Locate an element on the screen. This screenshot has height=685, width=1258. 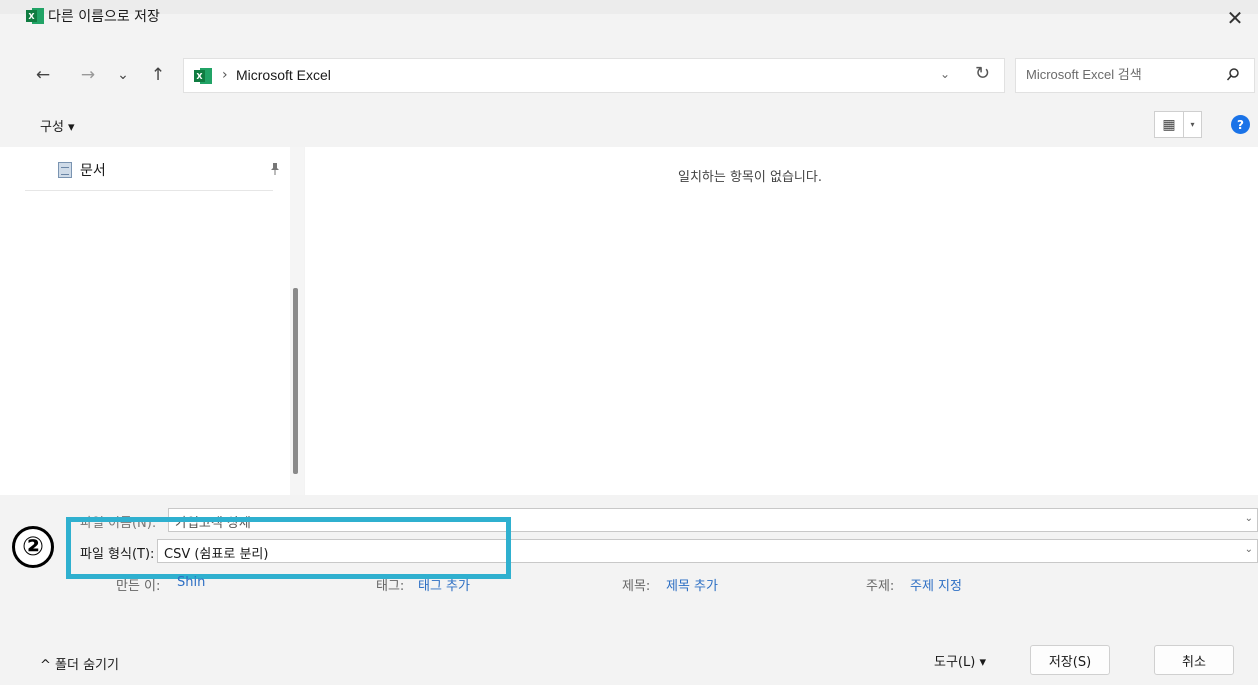
excel-folder-icon: X is located at coordinates (203, 76).